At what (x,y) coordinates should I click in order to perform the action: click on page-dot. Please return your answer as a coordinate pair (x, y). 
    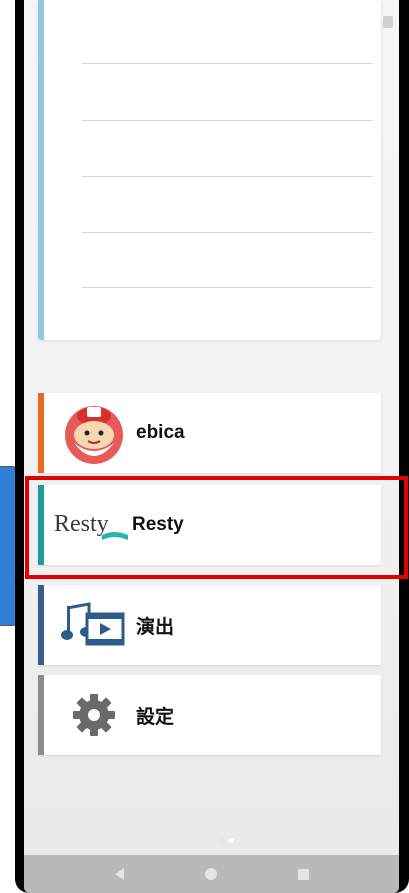
    Looking at the image, I should click on (222, 840).